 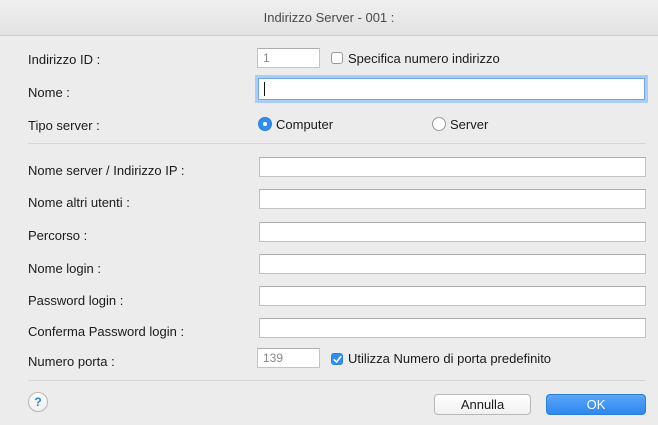 What do you see at coordinates (329, 18) in the screenshot?
I see `window-title: Indirizzo Server - 001 :` at bounding box center [329, 18].